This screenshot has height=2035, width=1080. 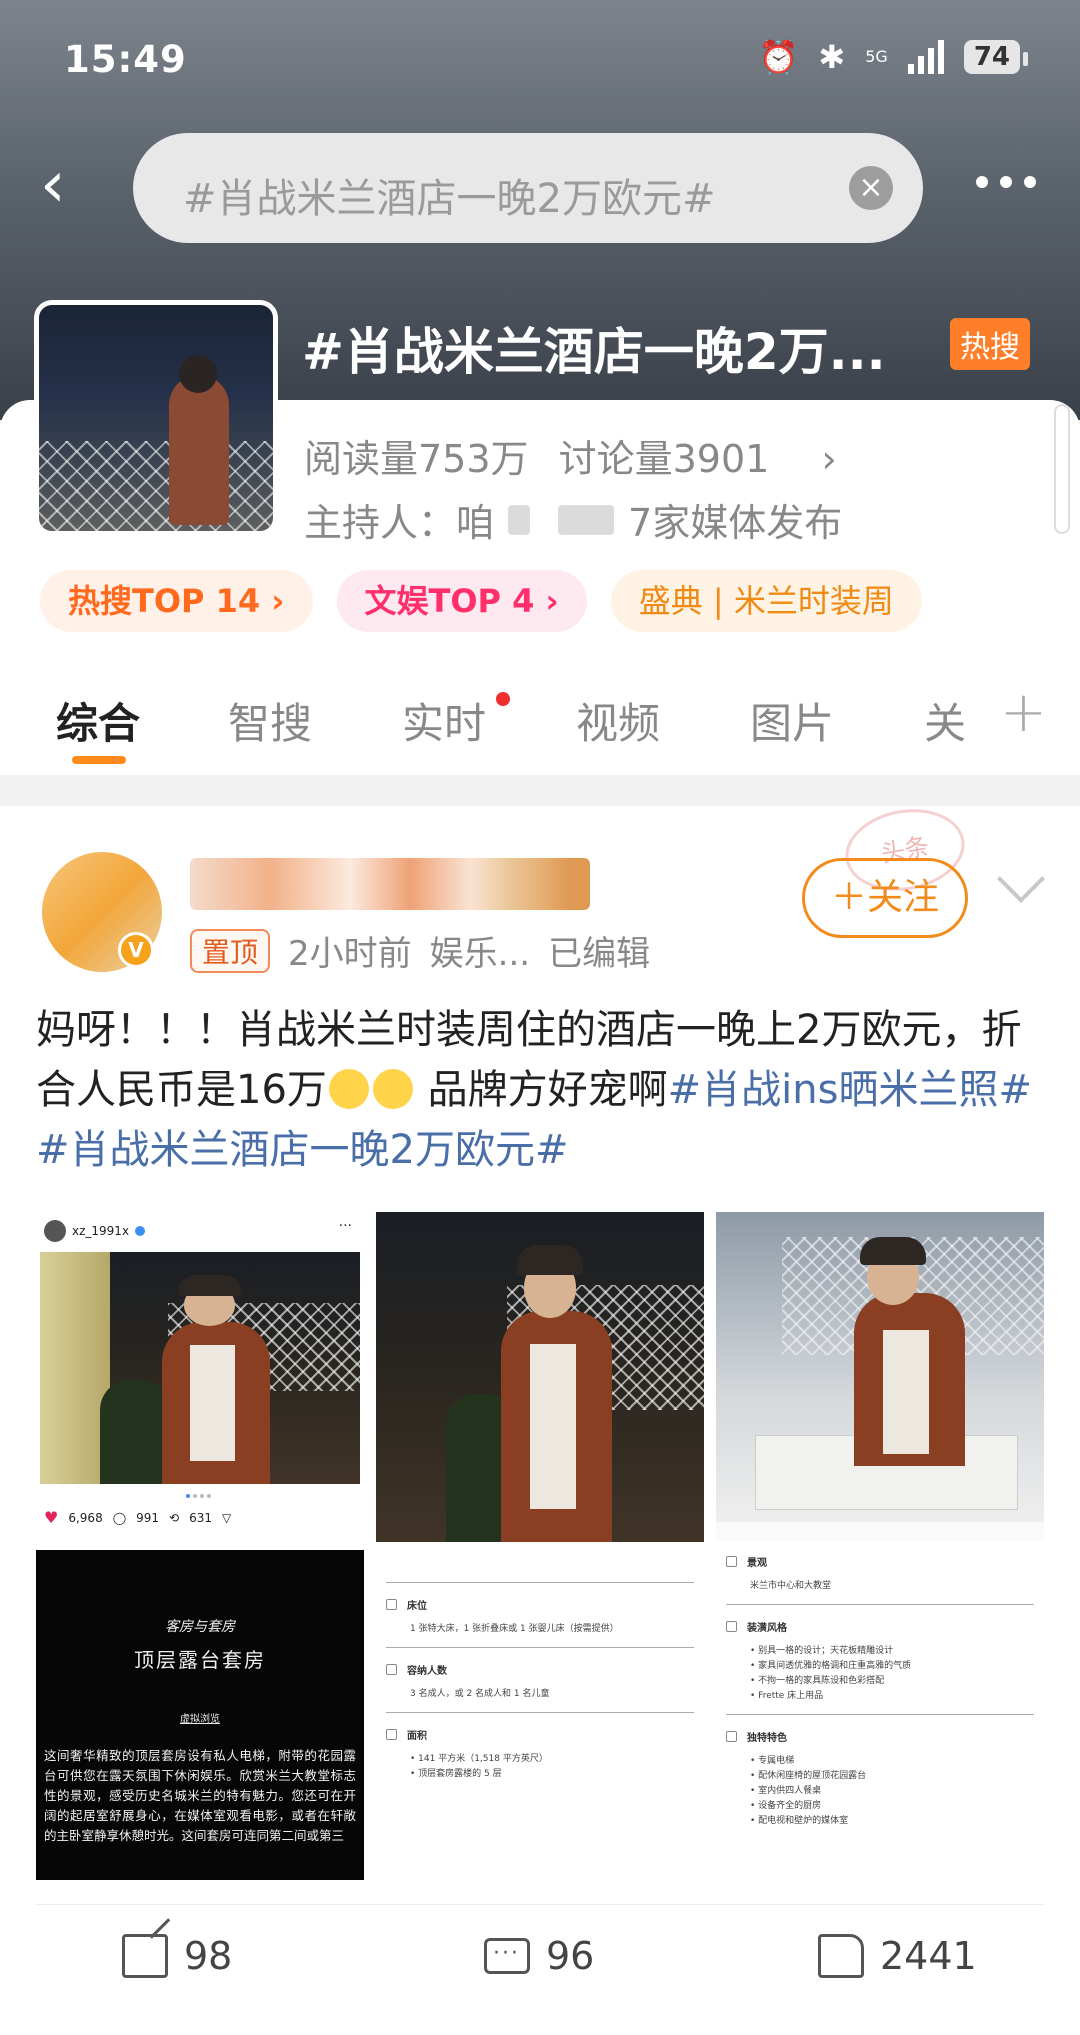 What do you see at coordinates (177, 1956) in the screenshot?
I see `repost-button: 98` at bounding box center [177, 1956].